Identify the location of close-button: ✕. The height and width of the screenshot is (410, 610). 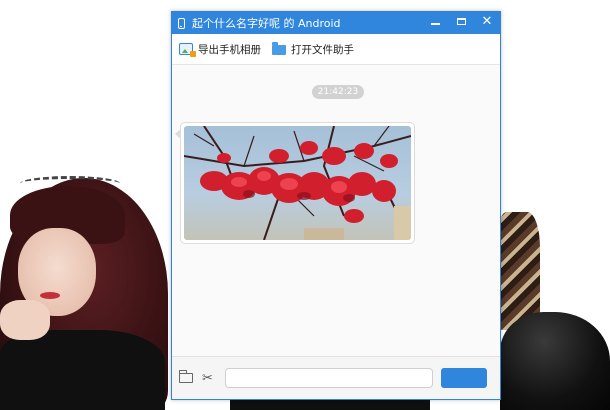
(487, 21).